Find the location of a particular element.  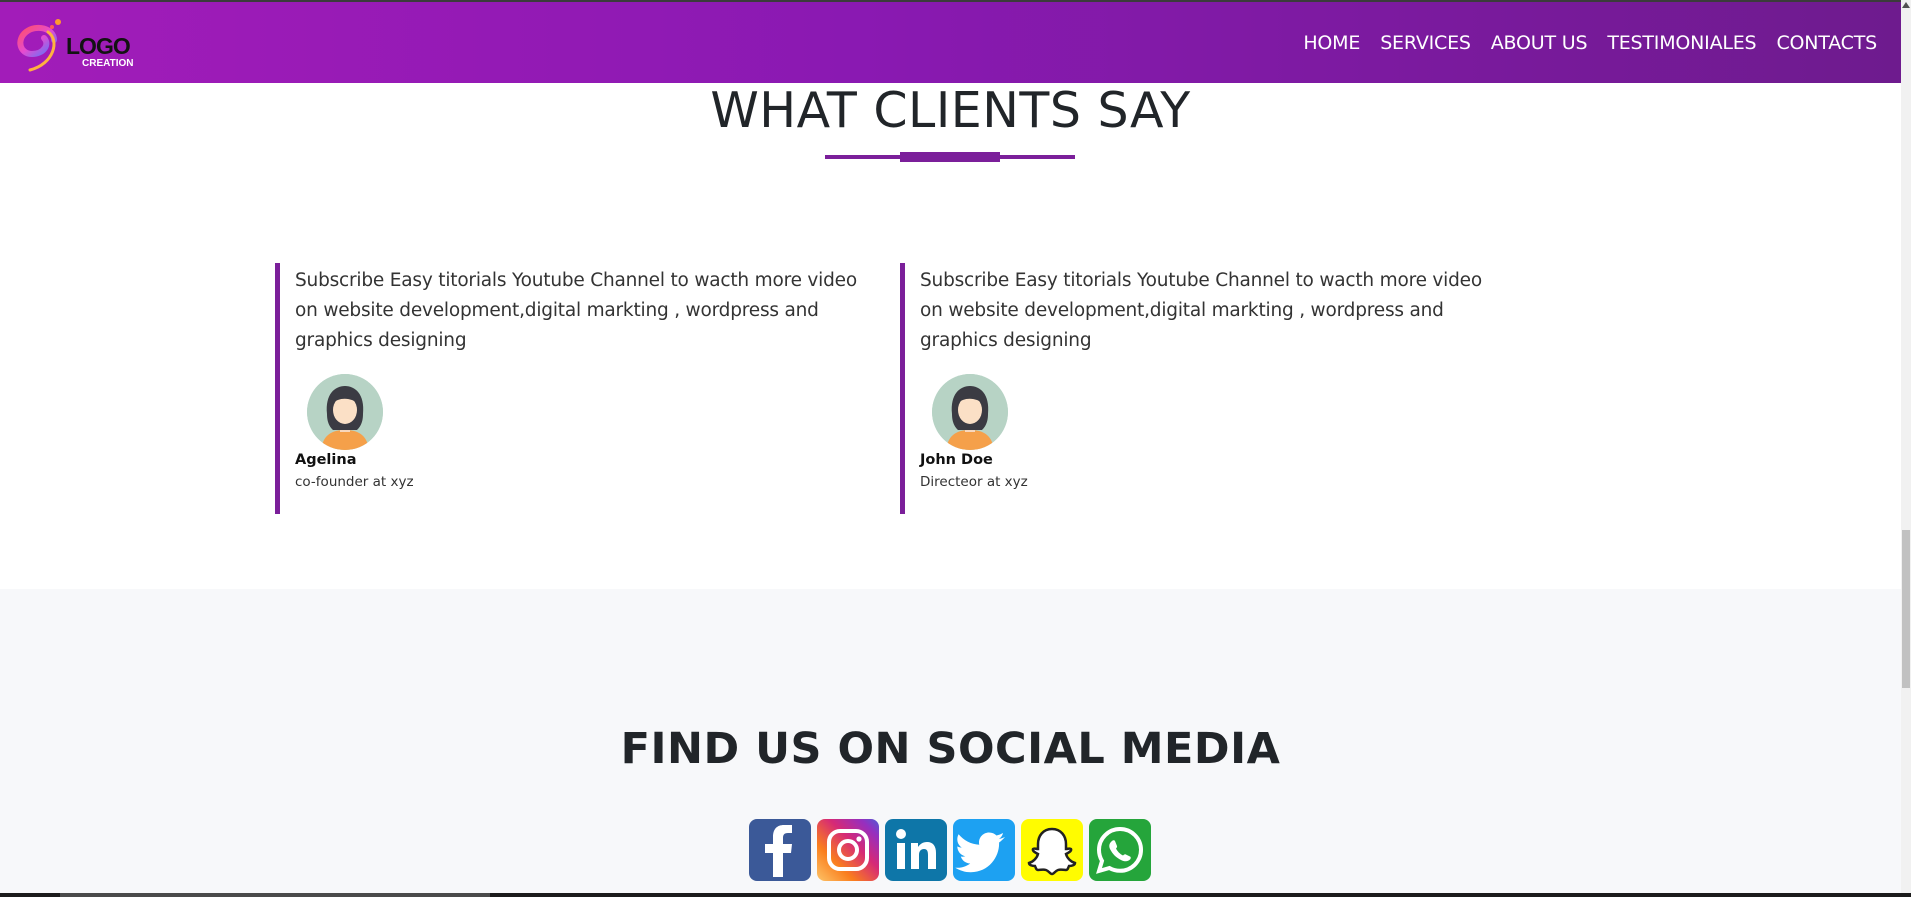

social-icons is located at coordinates (950, 850).